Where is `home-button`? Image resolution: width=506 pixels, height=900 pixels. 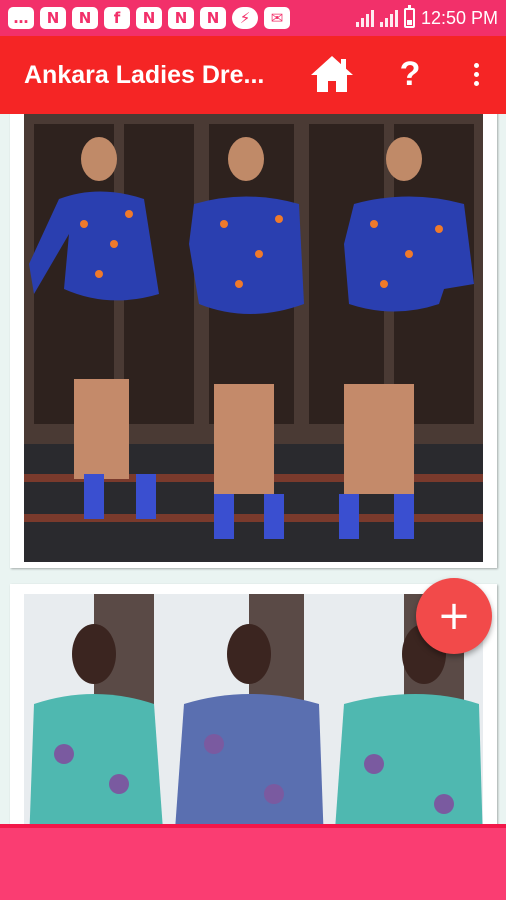
home-button is located at coordinates (332, 74).